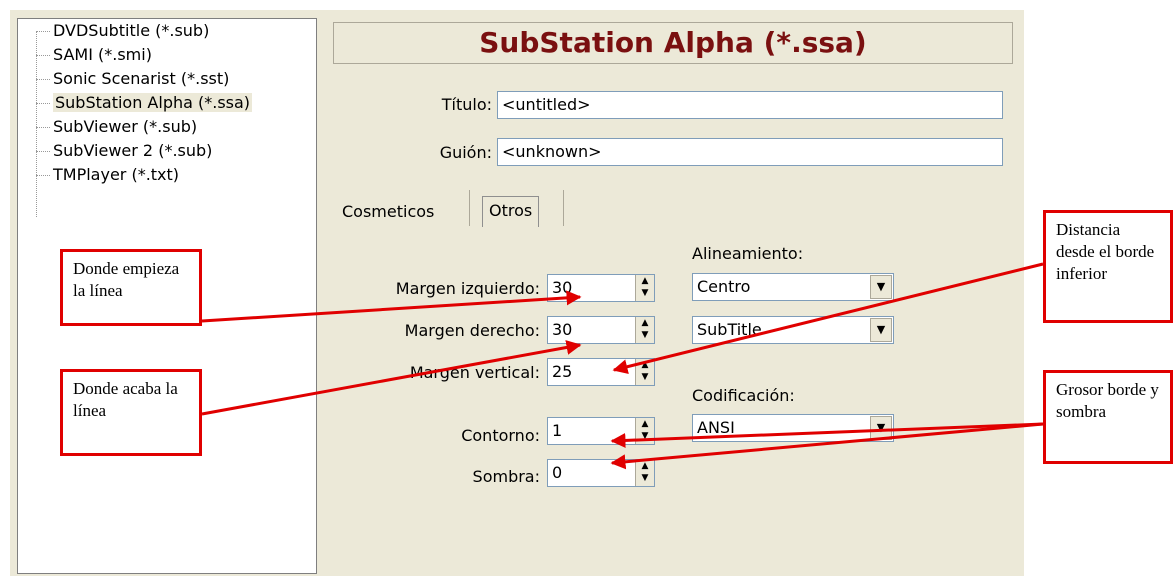  I want to click on arrow-sombra, so click(827, 446).